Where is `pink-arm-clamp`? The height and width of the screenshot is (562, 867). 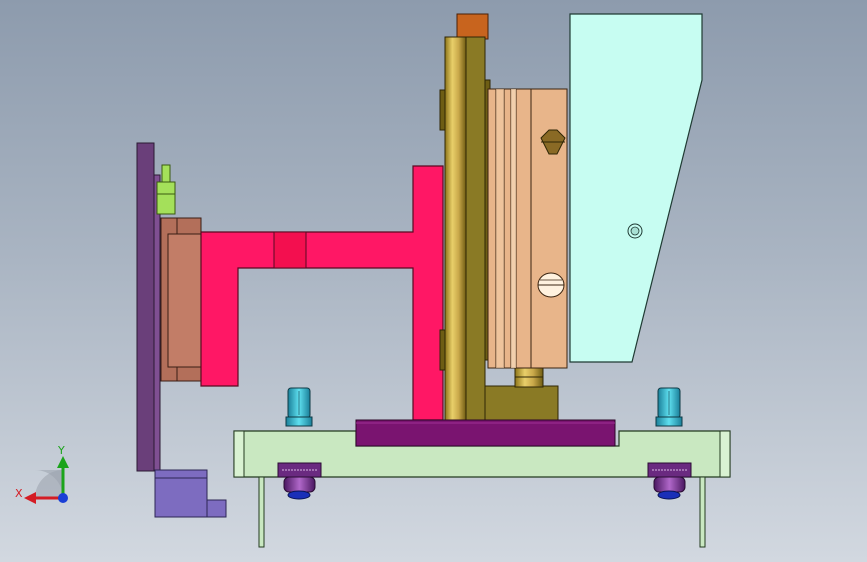
pink-arm-clamp is located at coordinates (290, 250).